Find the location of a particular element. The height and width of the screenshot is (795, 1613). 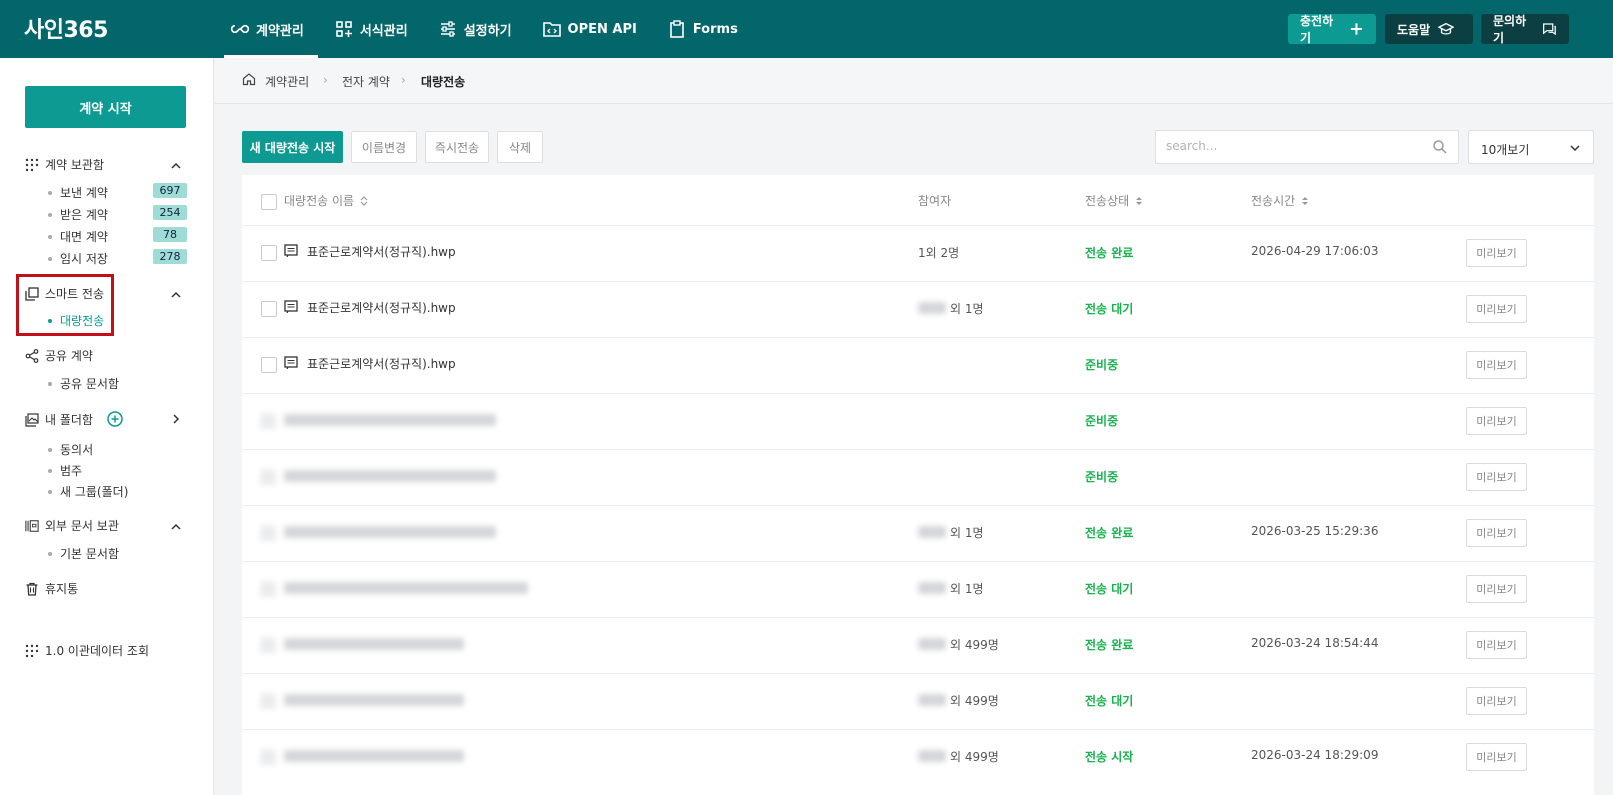

breadcrumb-item: 전자 계약 is located at coordinates (366, 81).